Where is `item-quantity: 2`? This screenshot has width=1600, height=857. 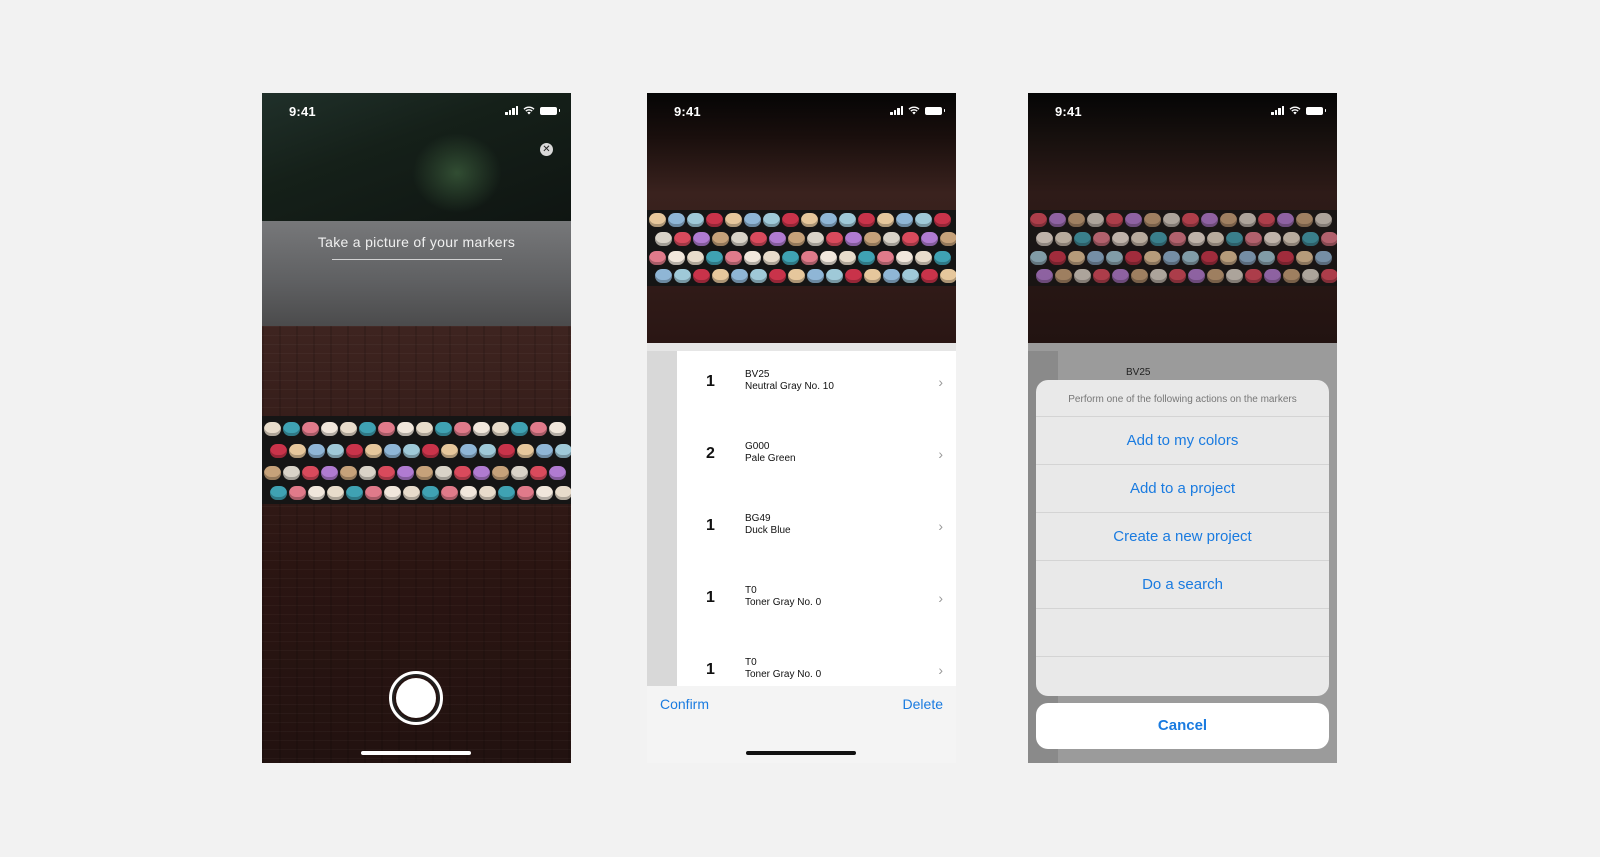
item-quantity: 2 is located at coordinates (710, 453).